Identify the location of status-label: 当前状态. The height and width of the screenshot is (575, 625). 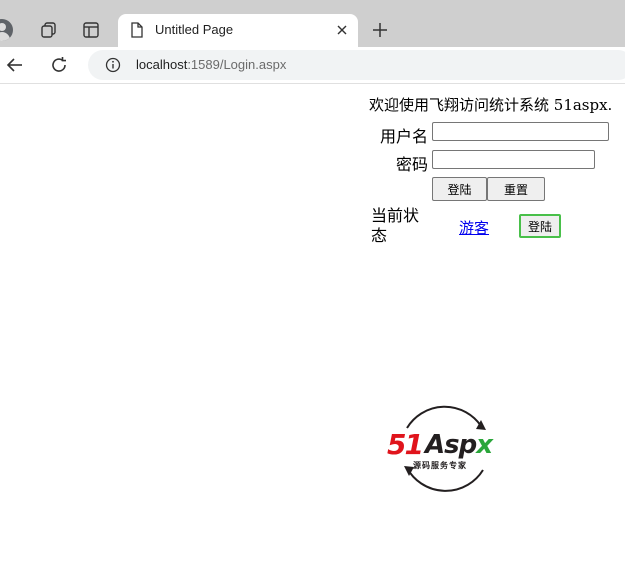
(395, 225).